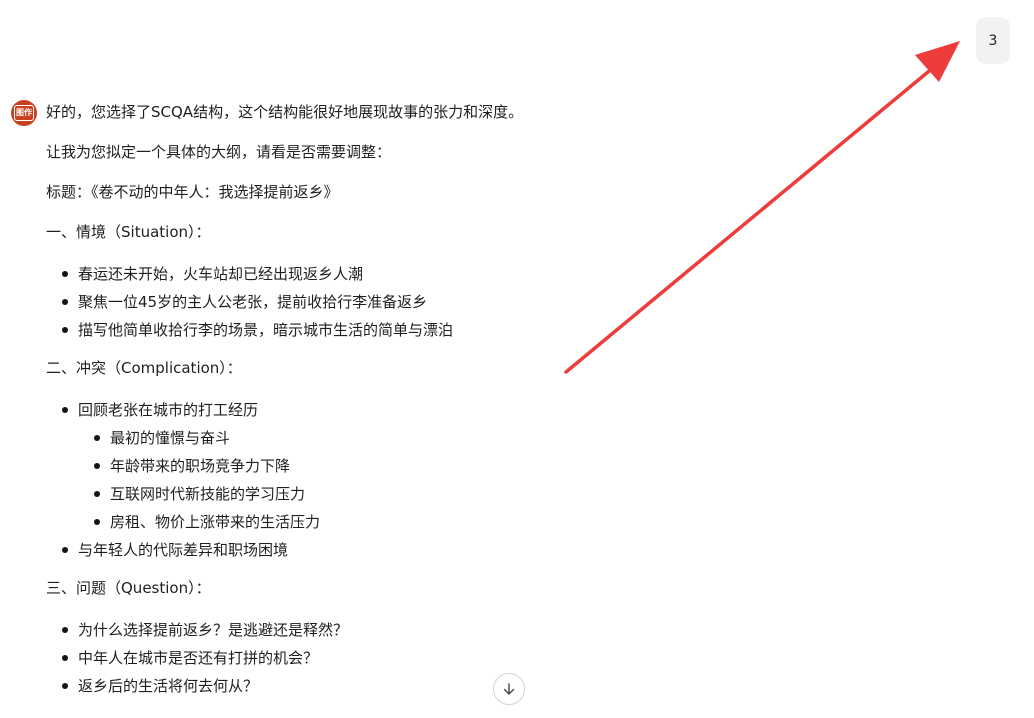 The image size is (1034, 718). What do you see at coordinates (144, 368) in the screenshot?
I see `section-heading-complication: 二、冲突（Complication）：` at bounding box center [144, 368].